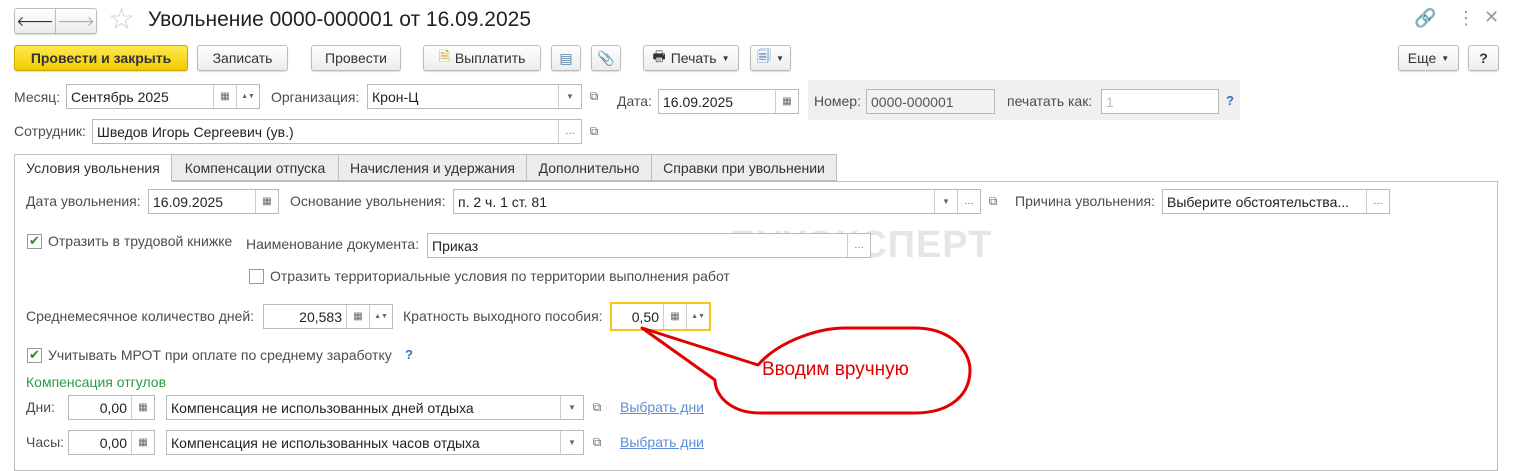 This screenshot has width=1513, height=471. Describe the element at coordinates (76, 21) in the screenshot. I see `forward-button: 🡒` at that location.